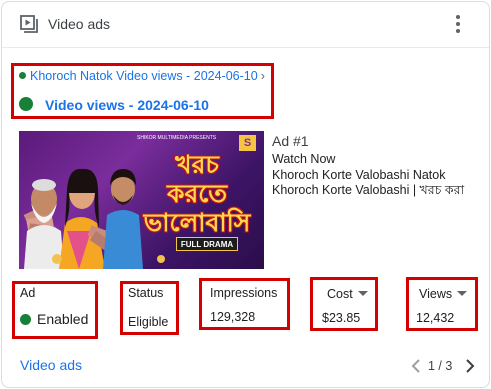 The image size is (491, 389). I want to click on ad-number: Ad #1, so click(290, 141).